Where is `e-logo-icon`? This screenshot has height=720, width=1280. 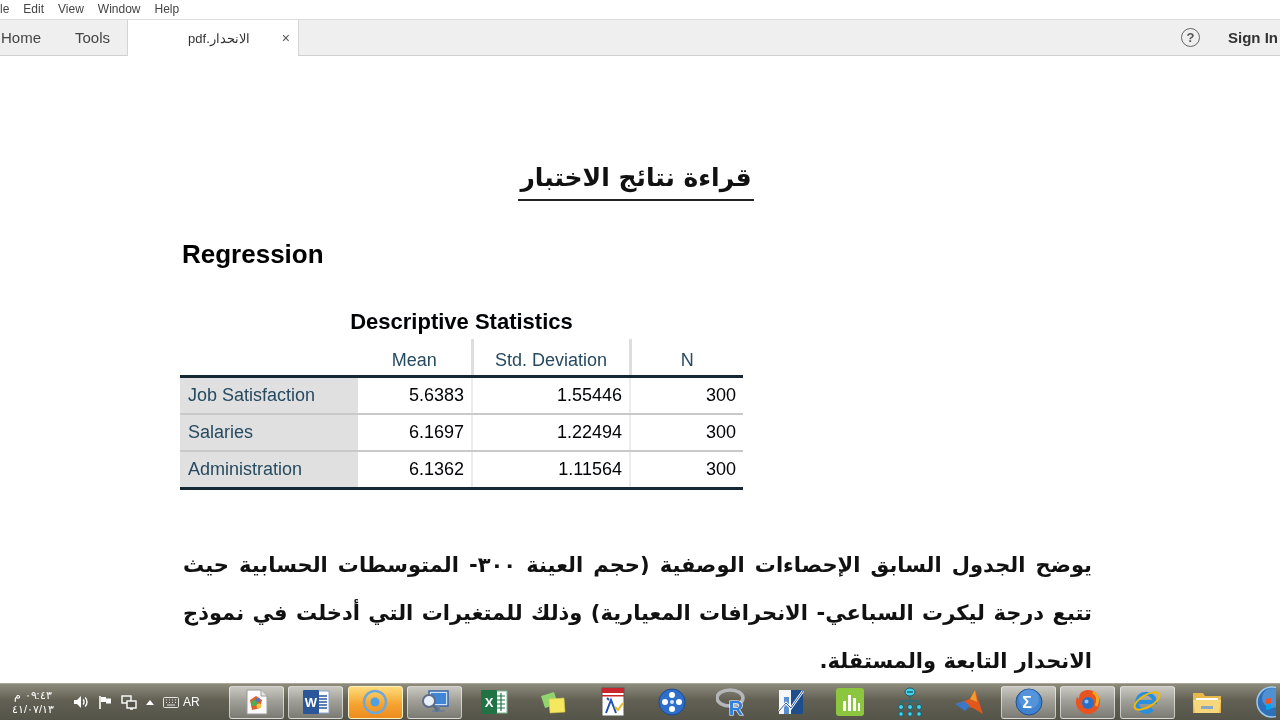 e-logo-icon is located at coordinates (1147, 702).